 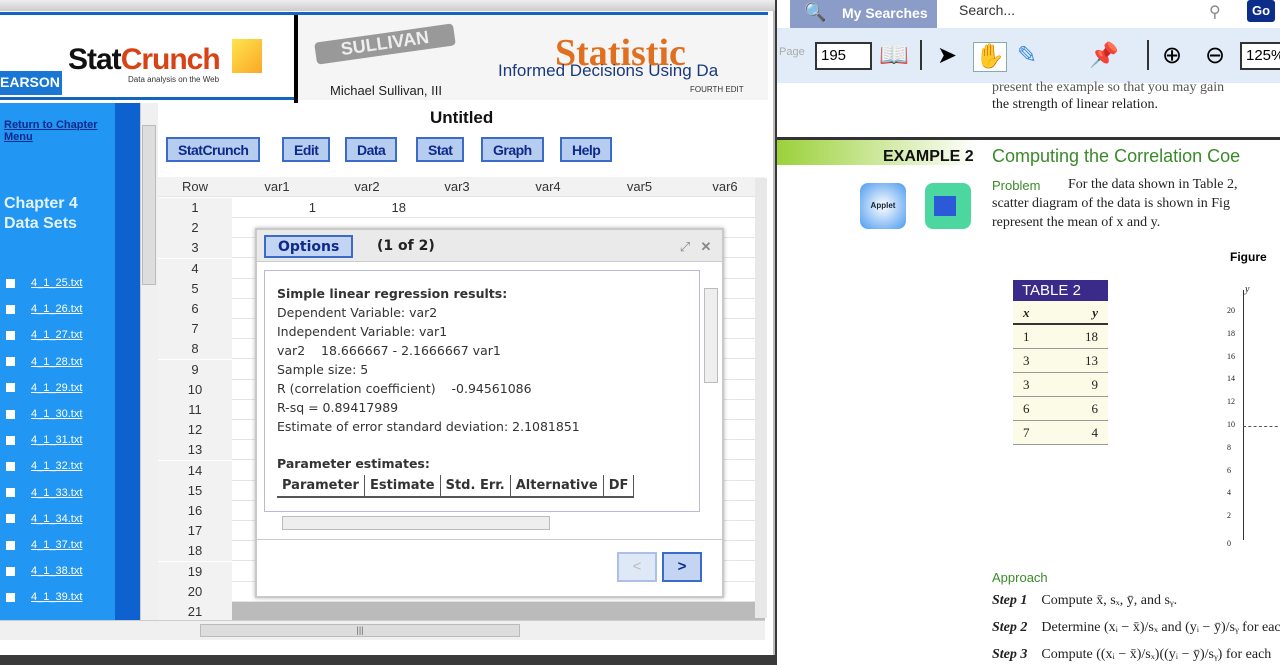 I want to click on next-button: >, so click(x=682, y=567).